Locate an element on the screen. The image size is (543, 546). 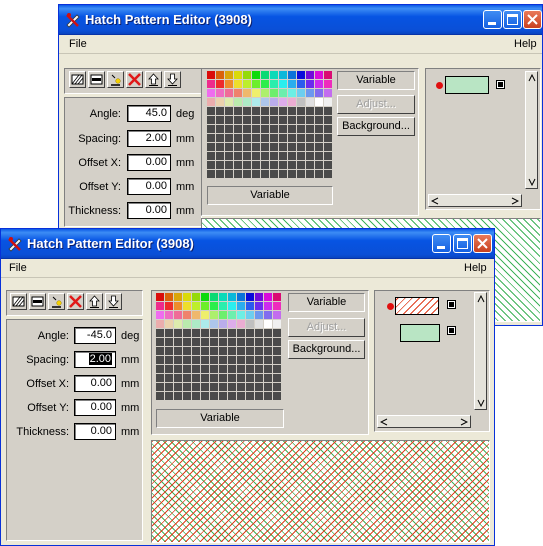
menu-help: Help is located at coordinates (525, 44).